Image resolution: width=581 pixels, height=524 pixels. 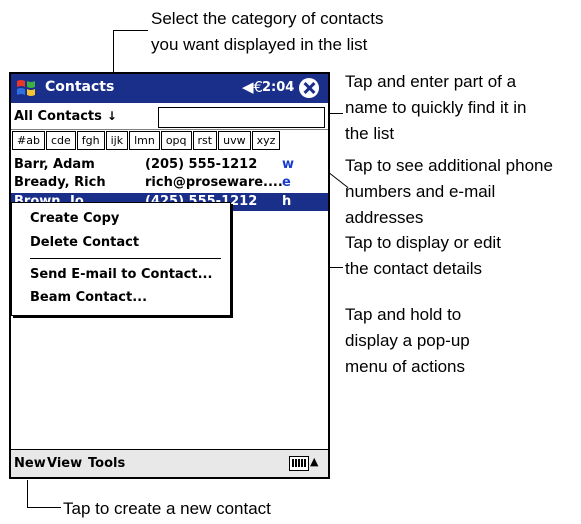 I want to click on abc-tab-ab: #ab, so click(x=28, y=140).